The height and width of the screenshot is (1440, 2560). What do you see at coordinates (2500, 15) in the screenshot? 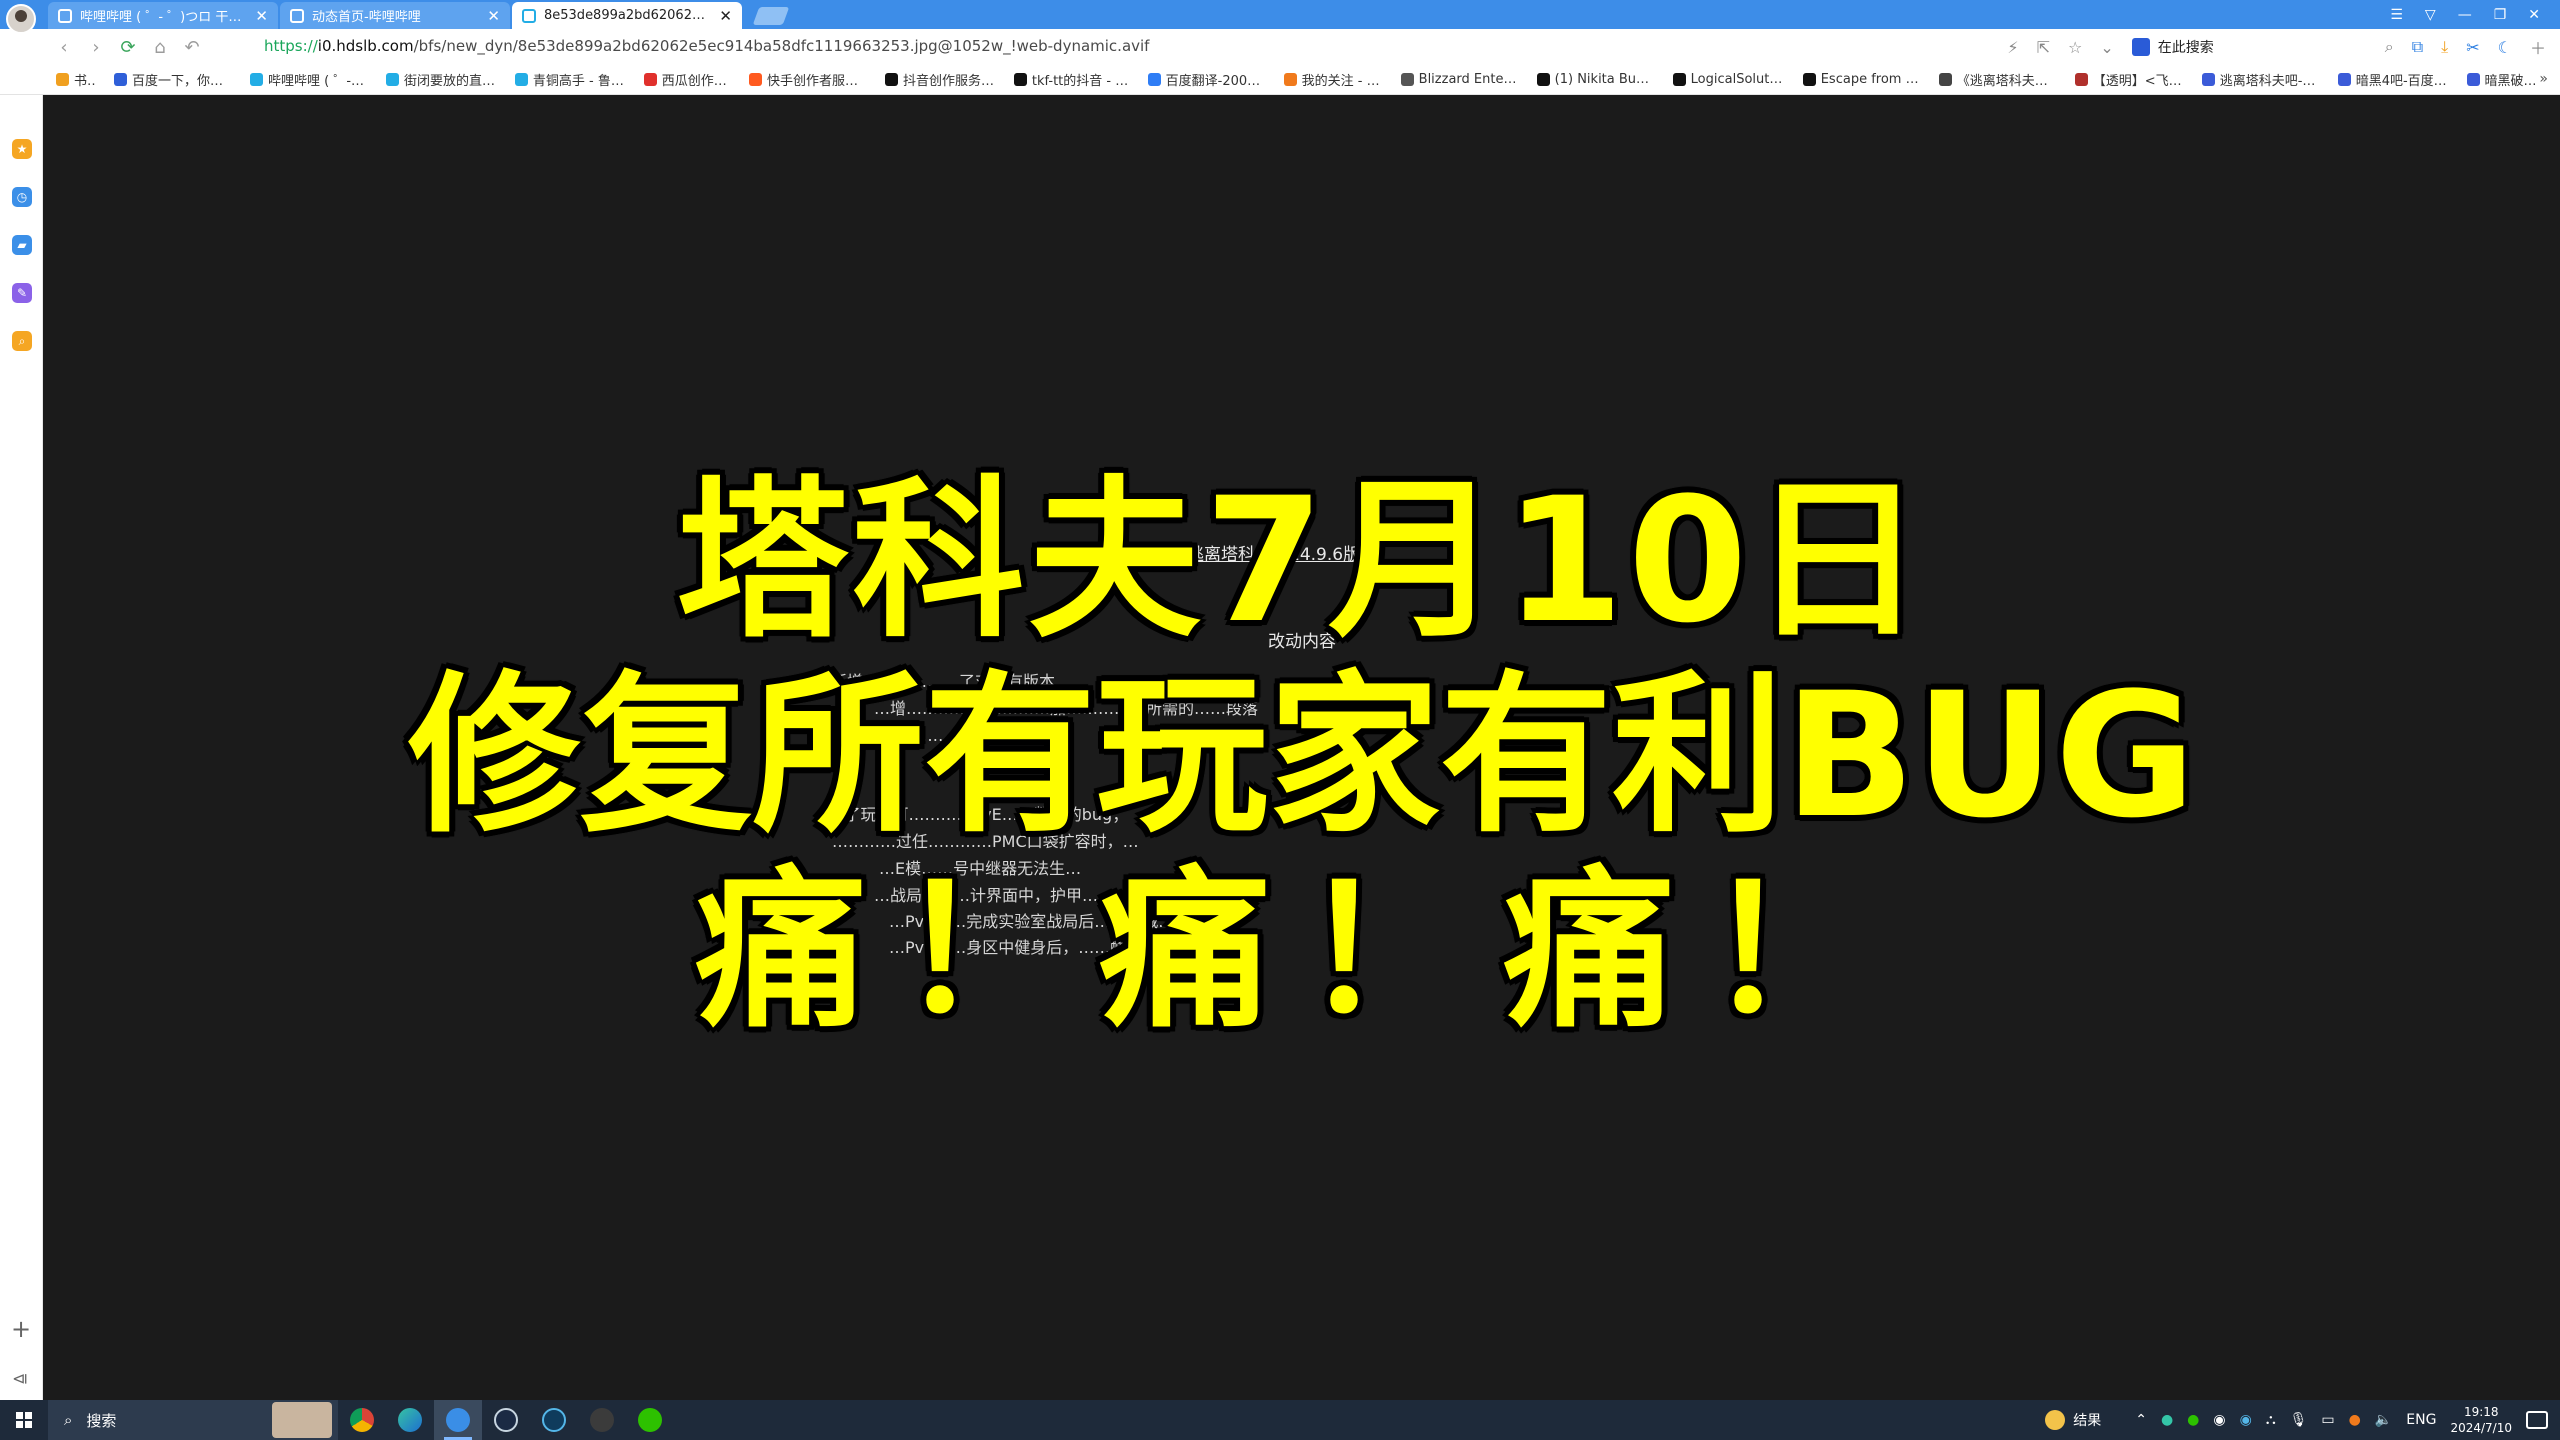
I see `restore-icon: ❐` at bounding box center [2500, 15].